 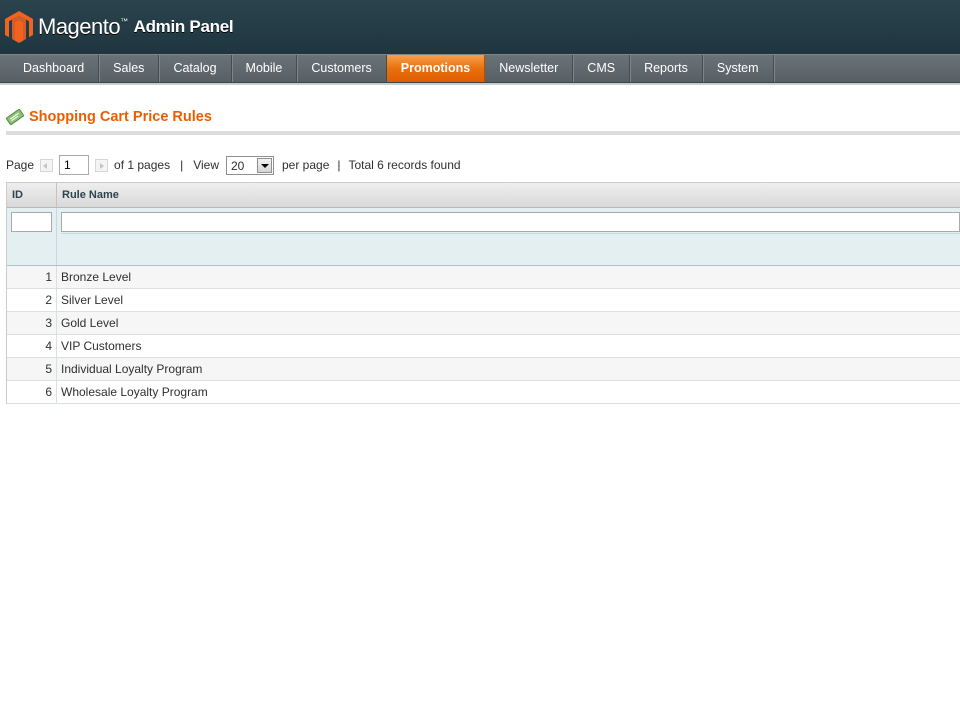 I want to click on cell-id: 3, so click(x=32, y=323).